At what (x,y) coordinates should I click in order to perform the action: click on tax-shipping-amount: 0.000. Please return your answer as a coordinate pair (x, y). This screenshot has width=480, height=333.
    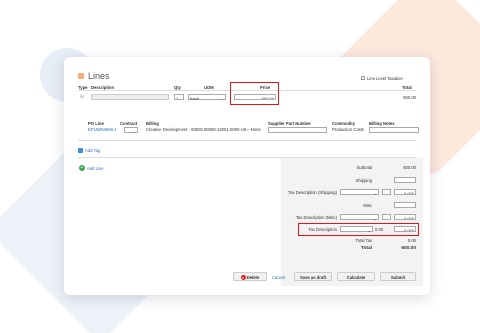
    Looking at the image, I should click on (405, 192).